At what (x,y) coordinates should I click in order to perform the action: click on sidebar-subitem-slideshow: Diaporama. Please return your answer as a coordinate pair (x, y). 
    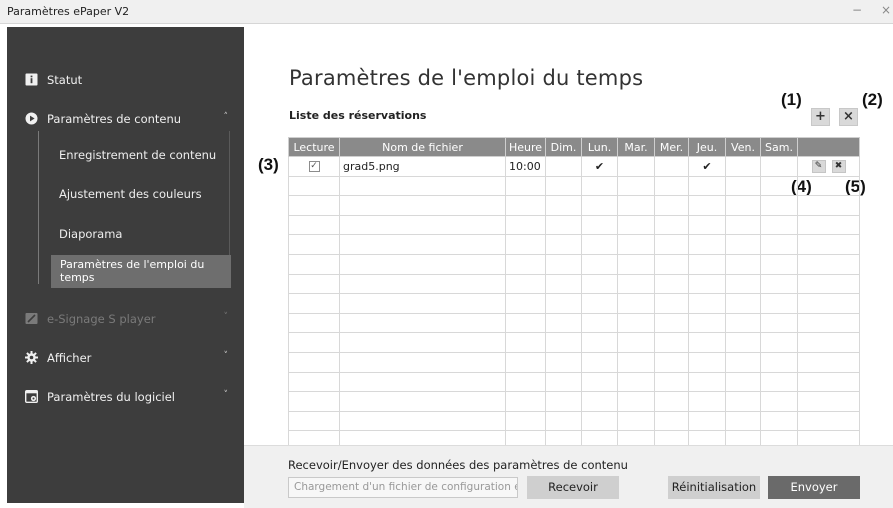
    Looking at the image, I should click on (90, 234).